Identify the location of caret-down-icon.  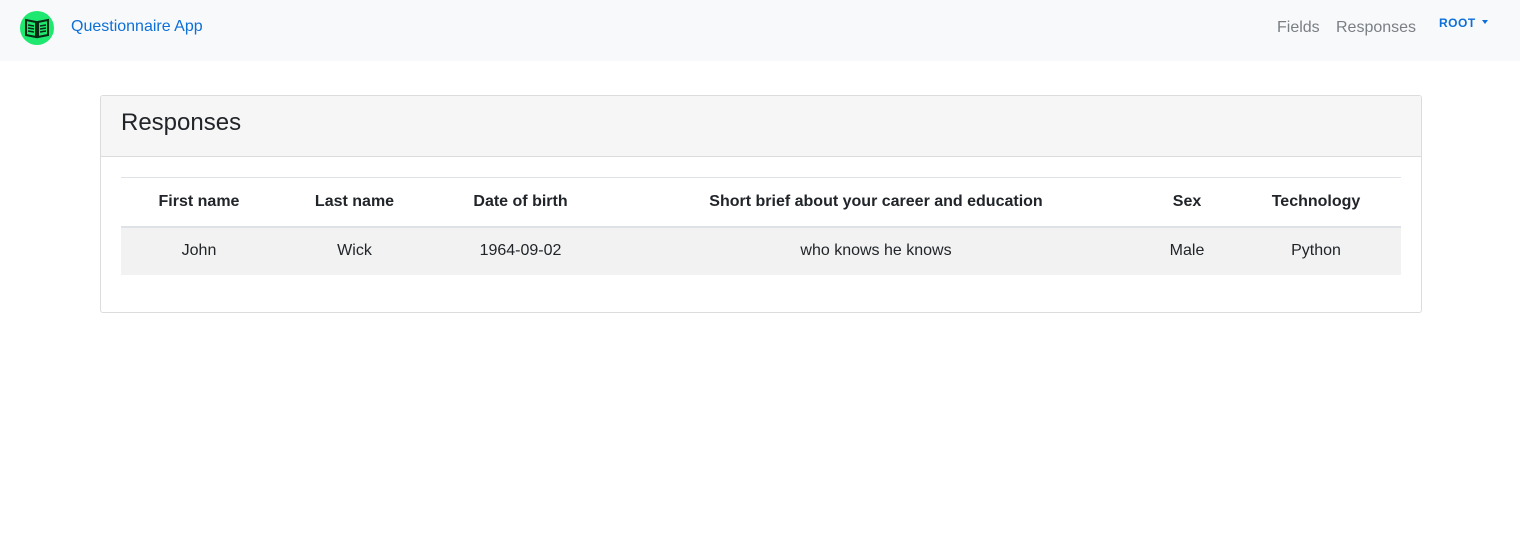
(1484, 22).